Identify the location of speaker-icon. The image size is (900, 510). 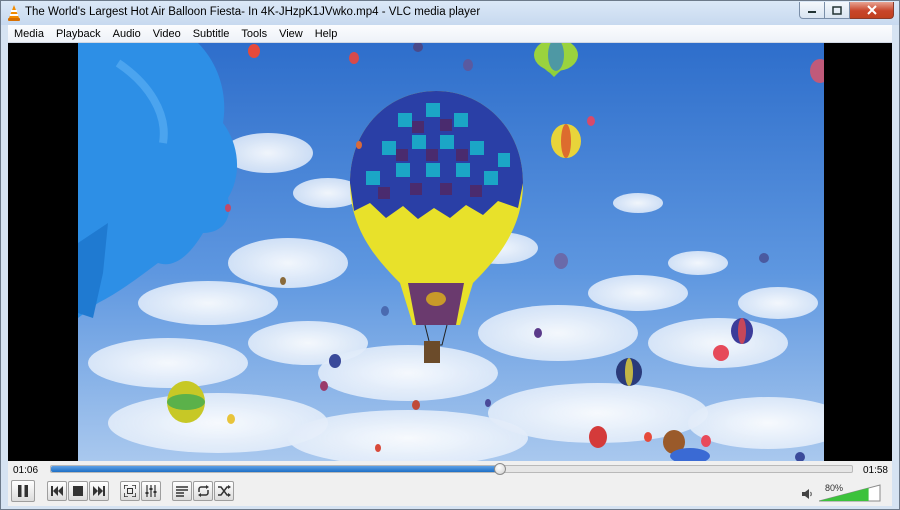
(807, 494).